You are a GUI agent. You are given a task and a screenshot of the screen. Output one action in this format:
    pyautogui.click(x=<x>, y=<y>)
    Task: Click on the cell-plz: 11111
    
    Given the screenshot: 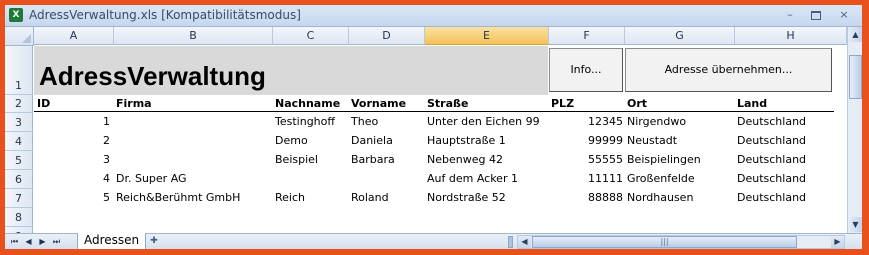 What is the action you would take?
    pyautogui.click(x=586, y=179)
    